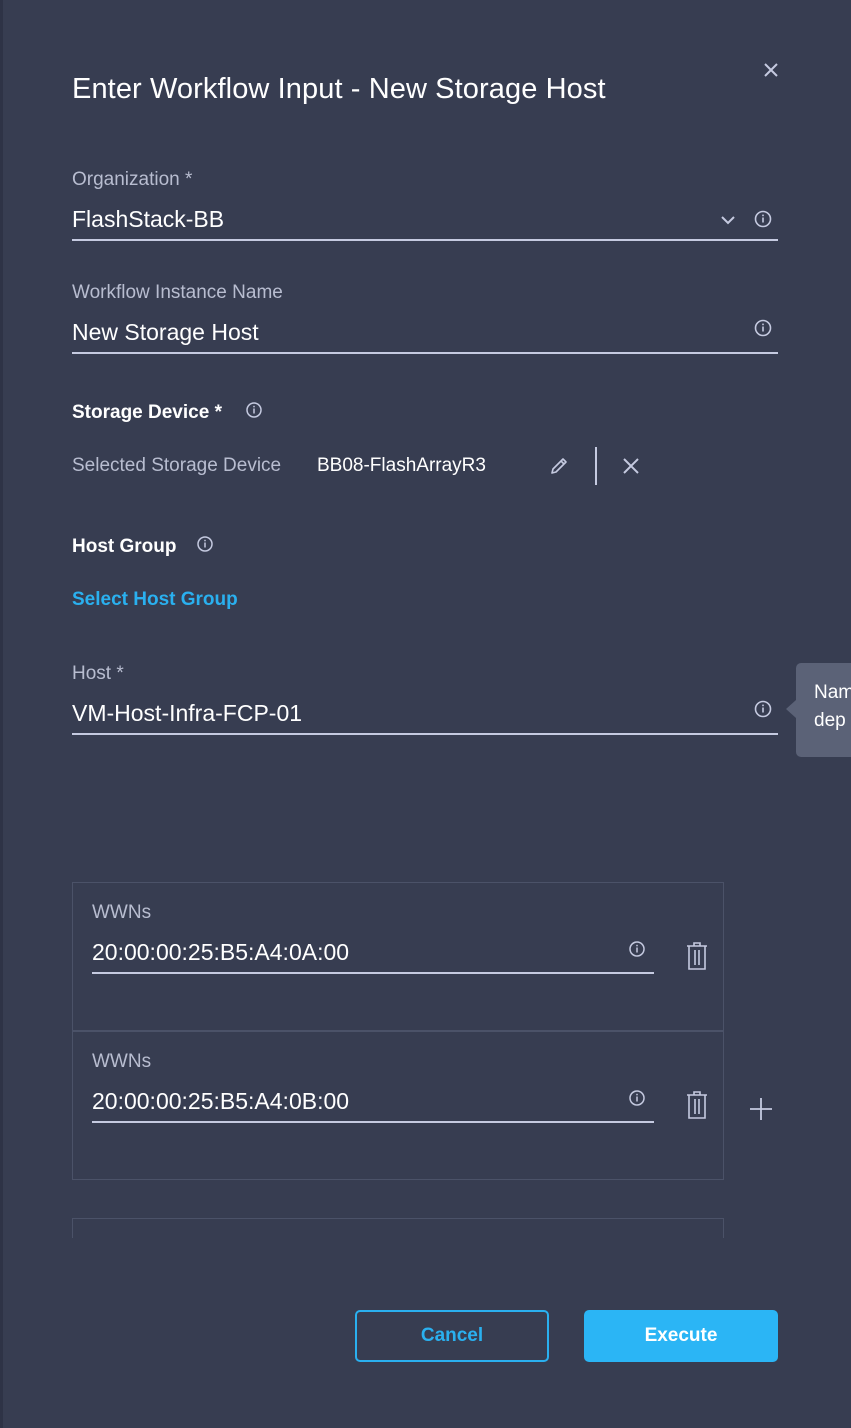 This screenshot has width=851, height=1428. What do you see at coordinates (407, 333) in the screenshot?
I see `workflow-instance-name-input: New Storage Host` at bounding box center [407, 333].